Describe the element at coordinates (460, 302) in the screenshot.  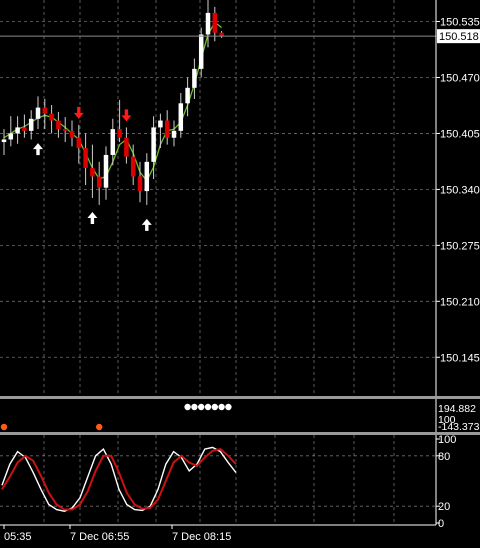
I see `price-tick-label: 150.210` at that location.